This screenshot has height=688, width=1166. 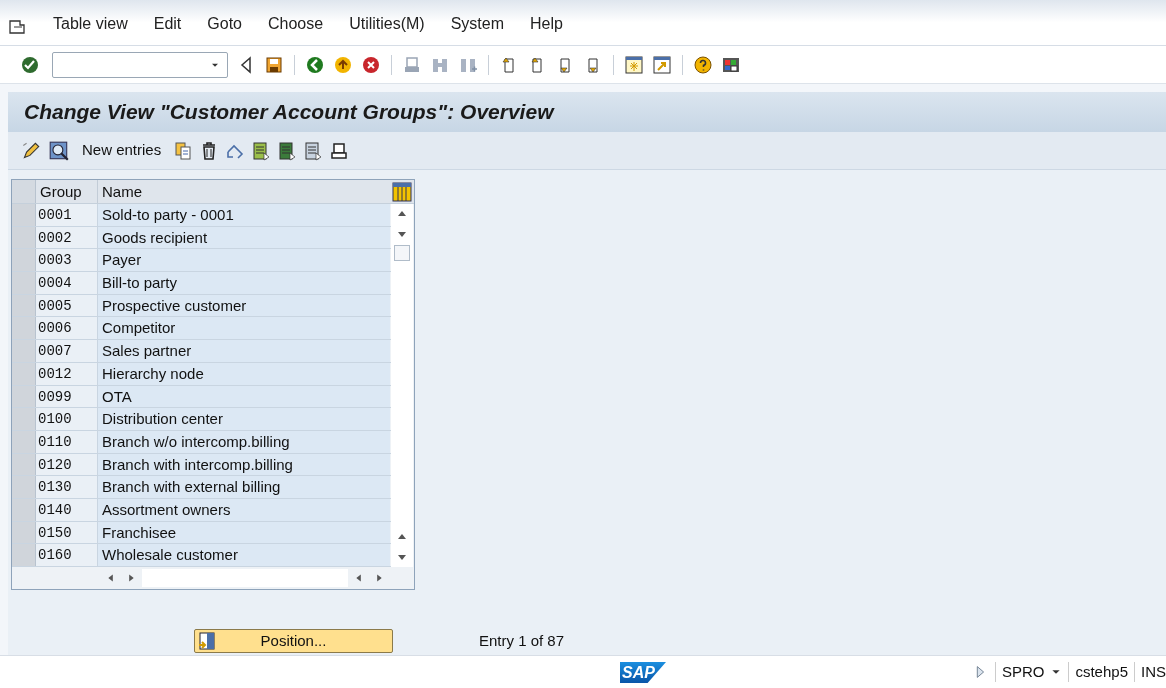 I want to click on menu-item: Help, so click(x=546, y=24).